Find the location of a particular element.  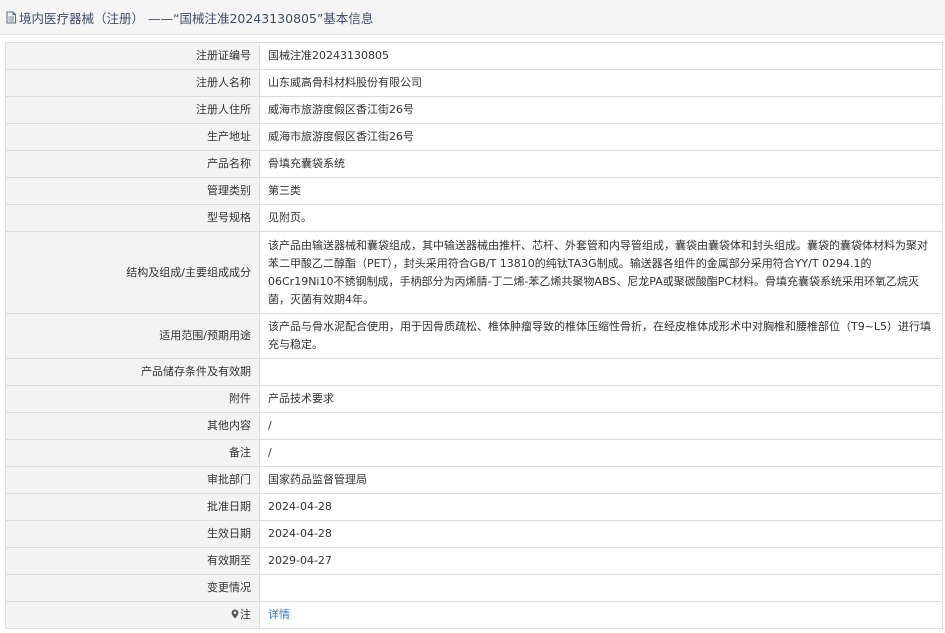

row-value: 第三类 is located at coordinates (601, 191).